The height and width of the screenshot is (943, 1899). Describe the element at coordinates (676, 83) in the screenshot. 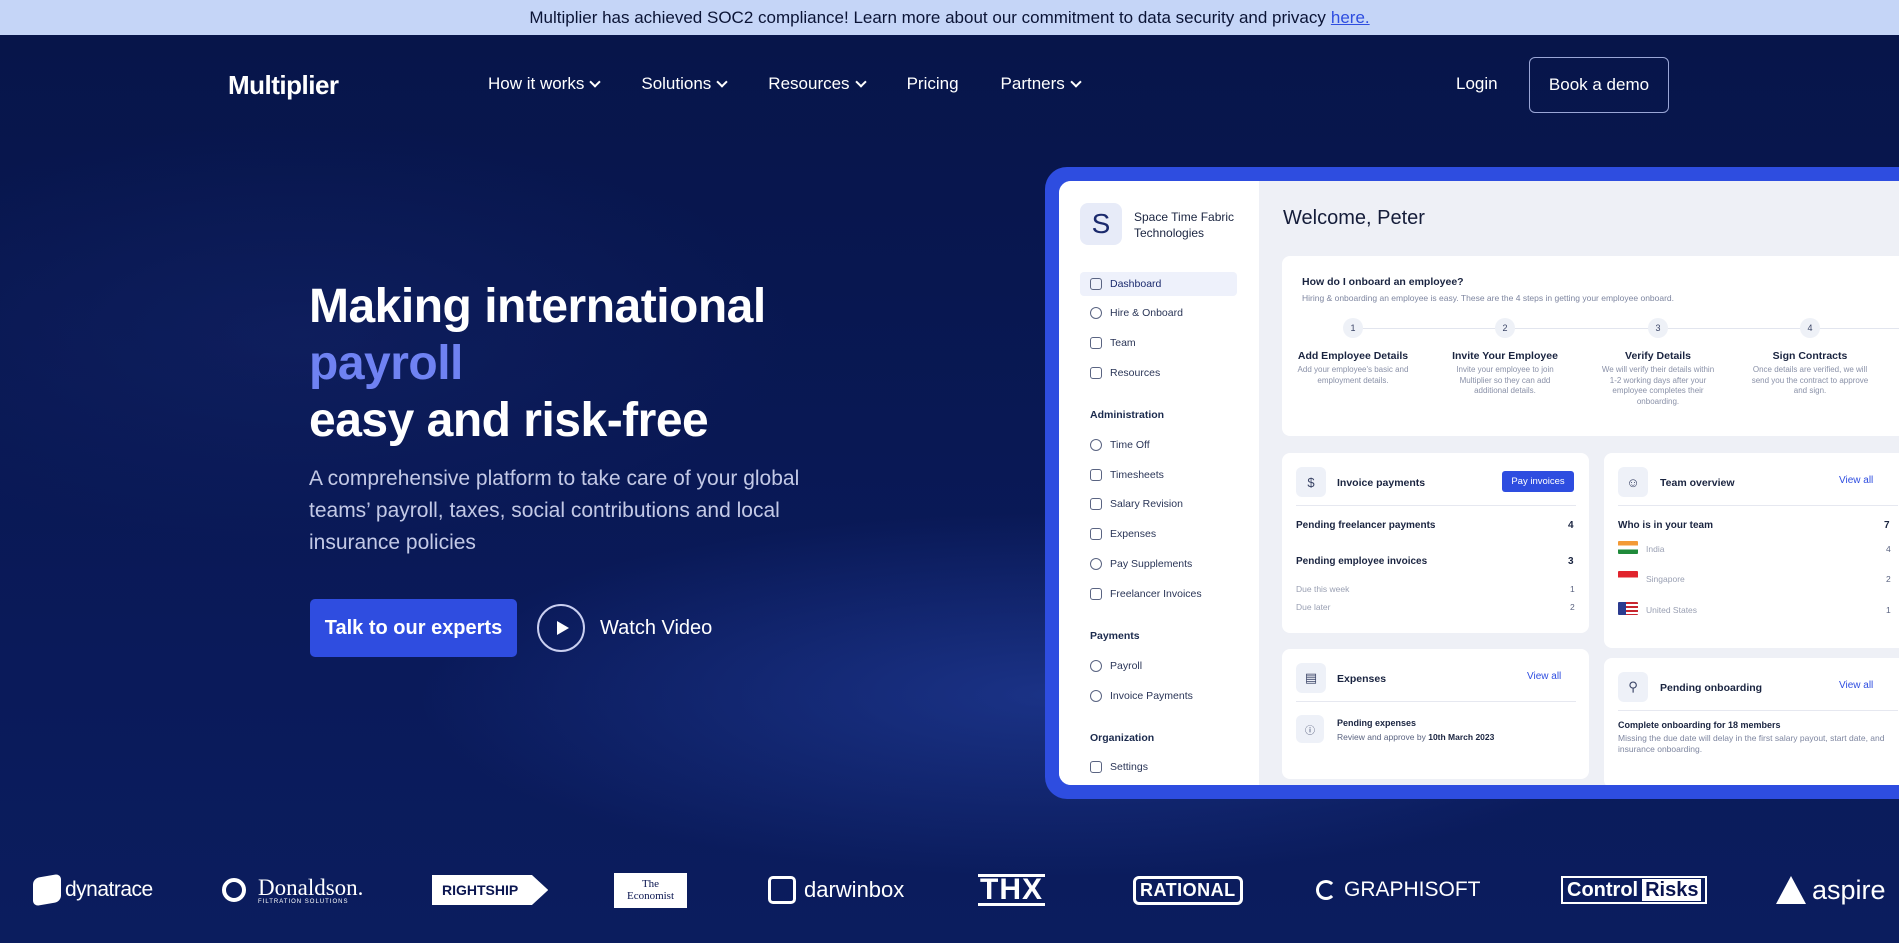

I see `nav-label: Solutions` at that location.